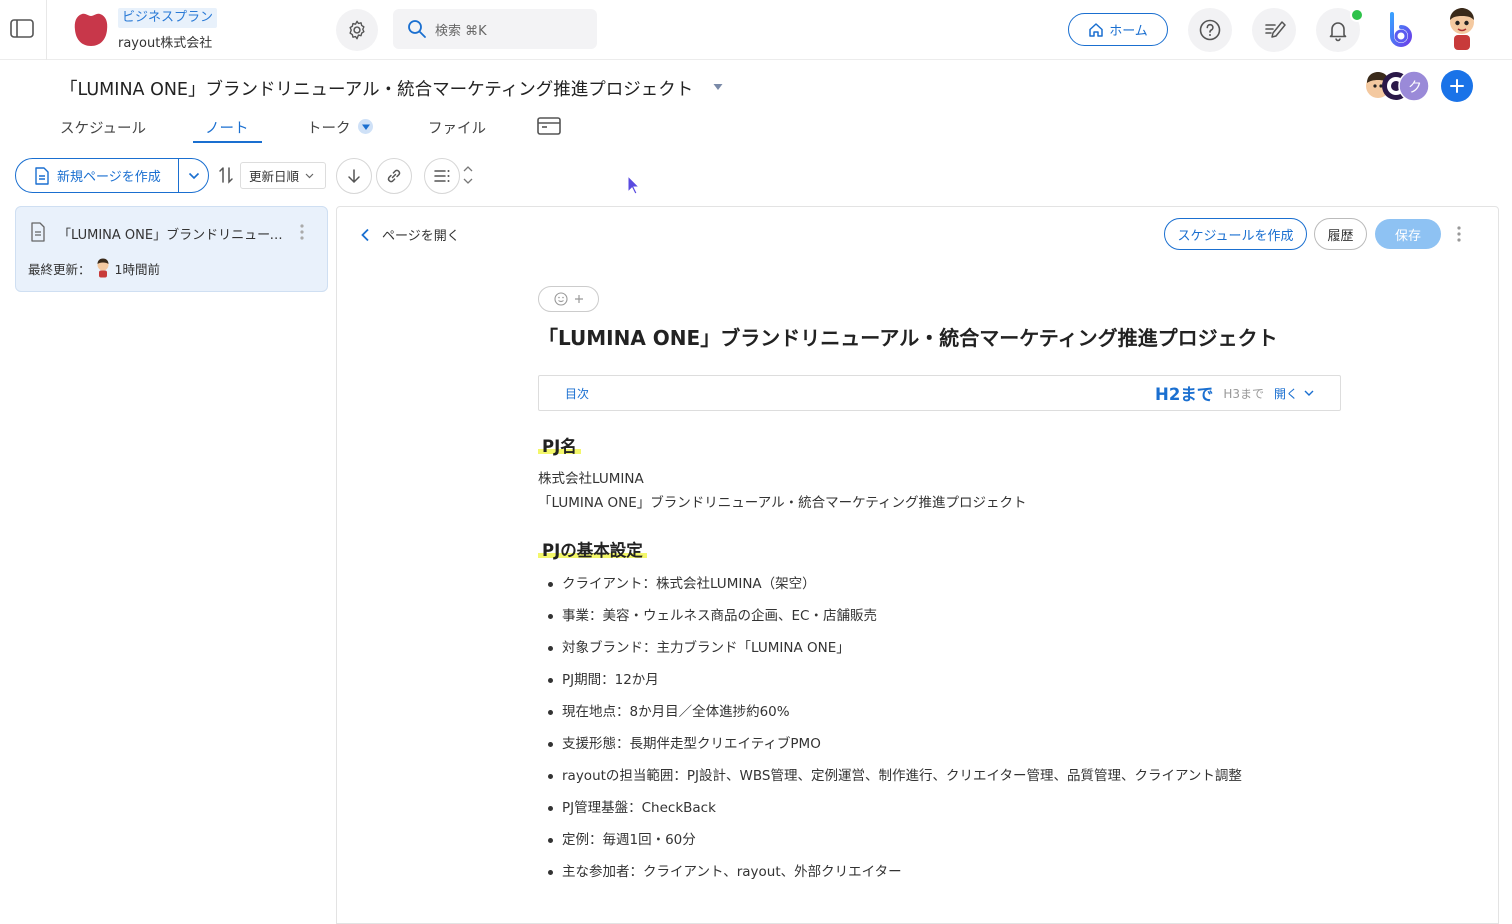  I want to click on add-emoji-button, so click(568, 299).